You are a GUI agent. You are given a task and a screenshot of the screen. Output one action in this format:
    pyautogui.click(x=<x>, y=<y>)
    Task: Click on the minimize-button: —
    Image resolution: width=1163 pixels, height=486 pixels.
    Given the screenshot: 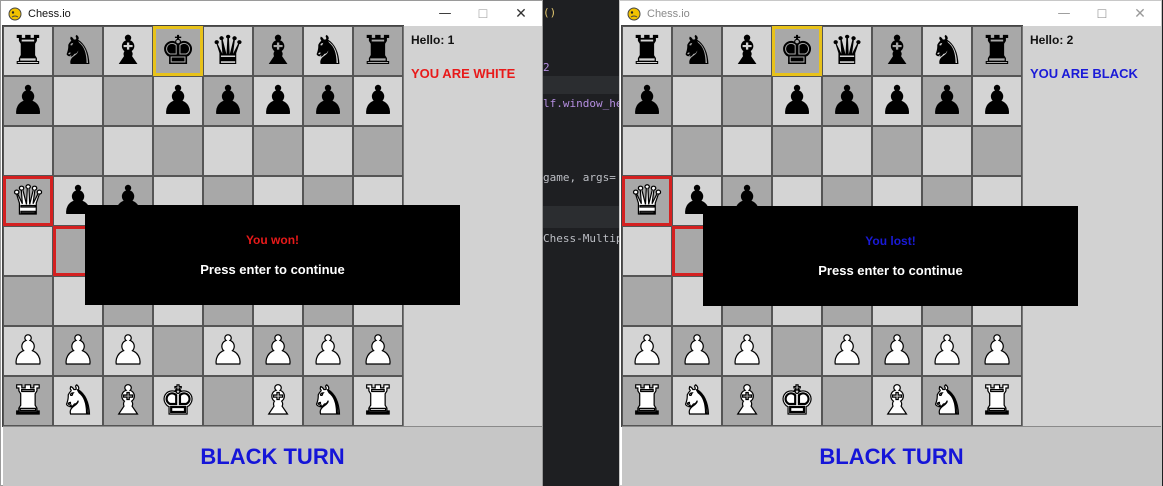 What is the action you would take?
    pyautogui.click(x=445, y=13)
    